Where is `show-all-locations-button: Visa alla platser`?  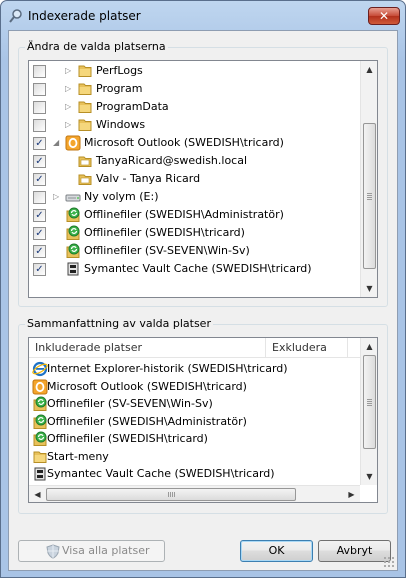 show-all-locations-button: Visa alla platser is located at coordinates (91, 551).